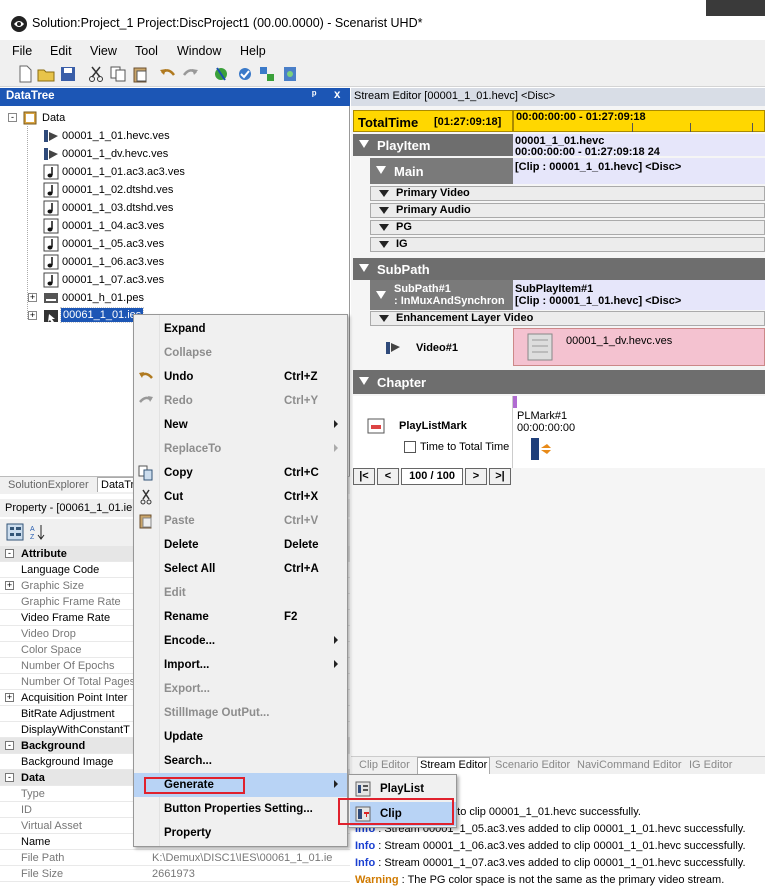 The width and height of the screenshot is (765, 886). What do you see at coordinates (118, 74) in the screenshot?
I see `copy-icon` at bounding box center [118, 74].